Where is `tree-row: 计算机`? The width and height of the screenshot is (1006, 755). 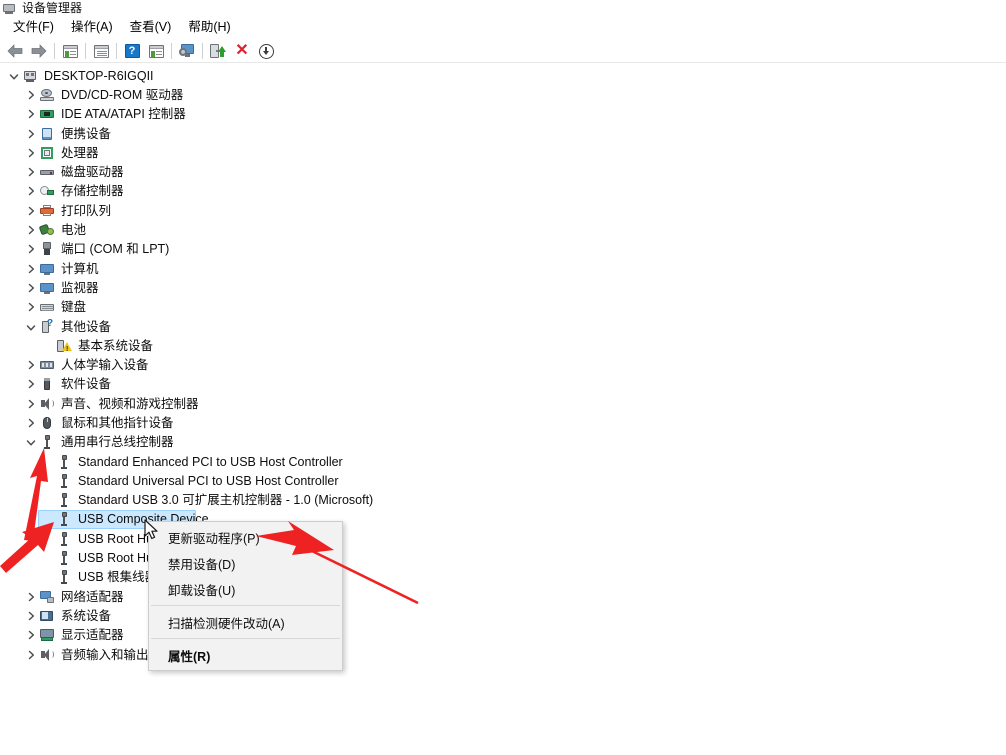 tree-row: 计算机 is located at coordinates (503, 268).